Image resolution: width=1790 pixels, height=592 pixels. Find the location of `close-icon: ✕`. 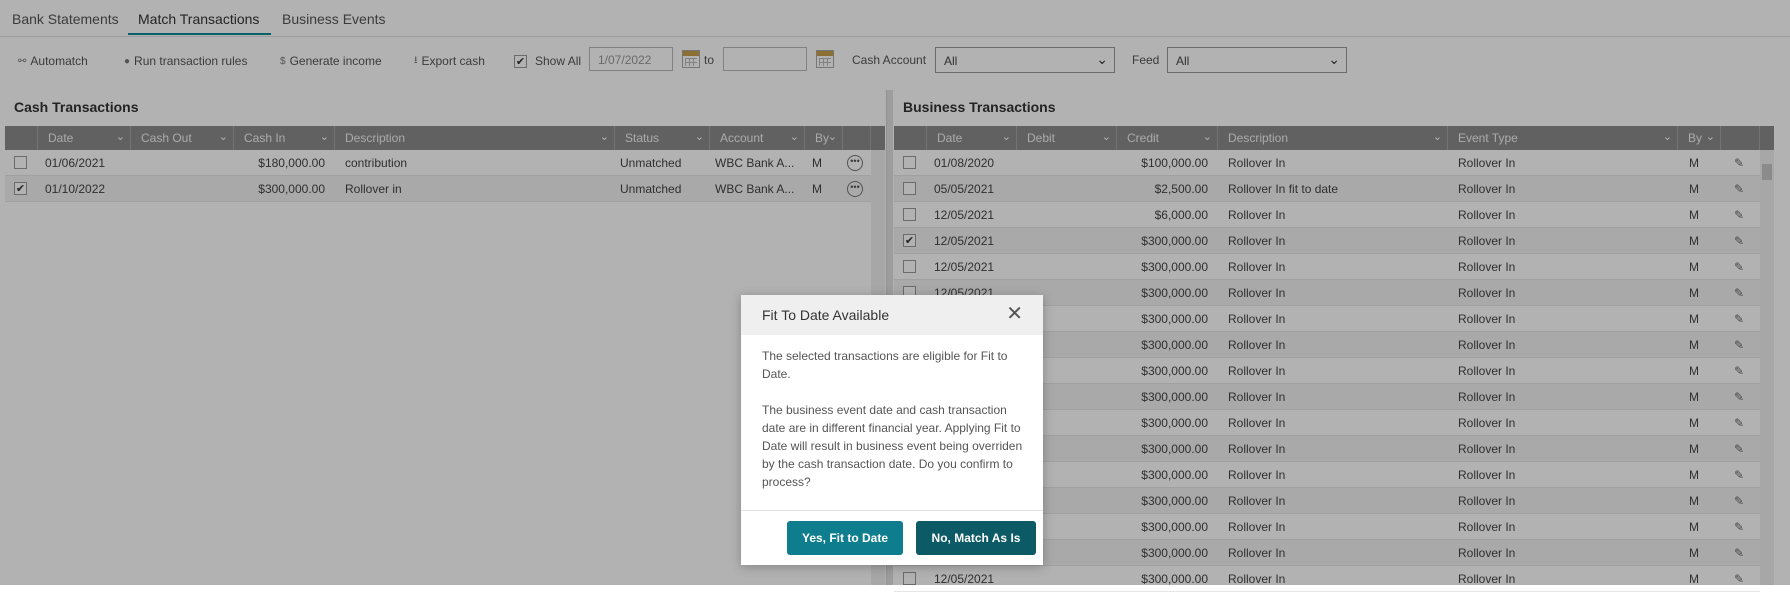

close-icon: ✕ is located at coordinates (1014, 314).